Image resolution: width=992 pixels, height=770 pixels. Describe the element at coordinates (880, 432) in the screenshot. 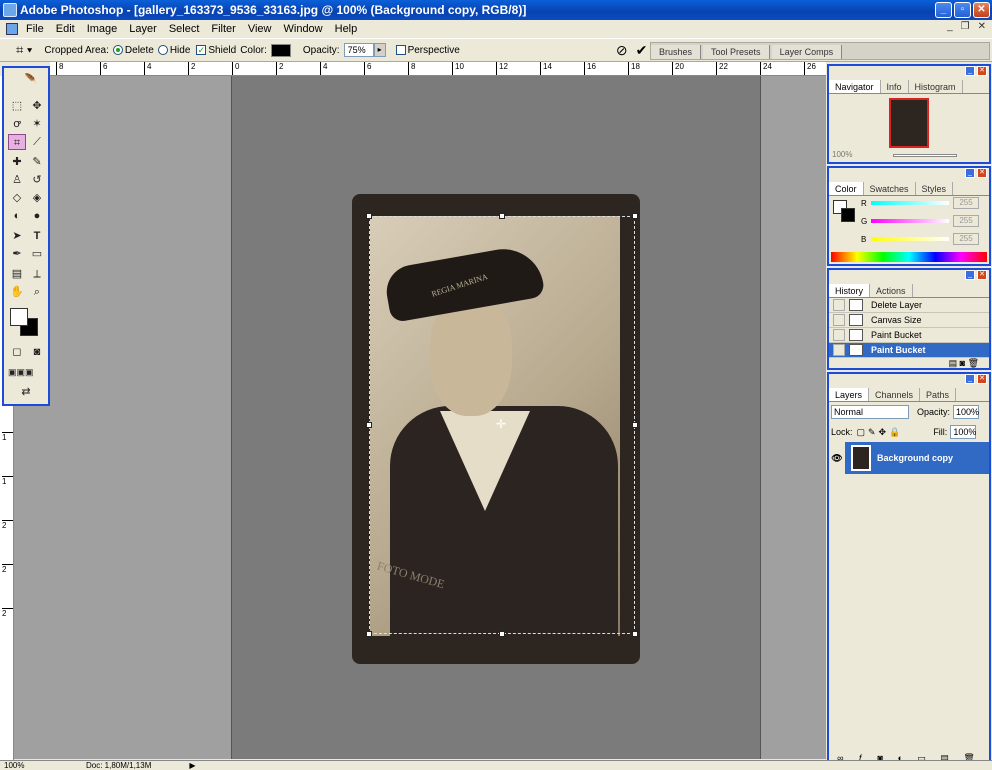

I see `lock-icons: ▢✎✥🔒` at that location.